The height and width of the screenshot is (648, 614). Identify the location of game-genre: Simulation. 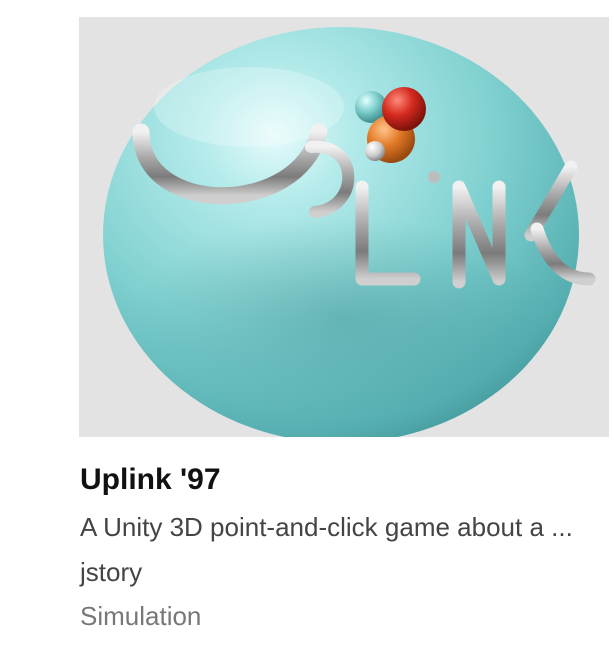
(140, 616).